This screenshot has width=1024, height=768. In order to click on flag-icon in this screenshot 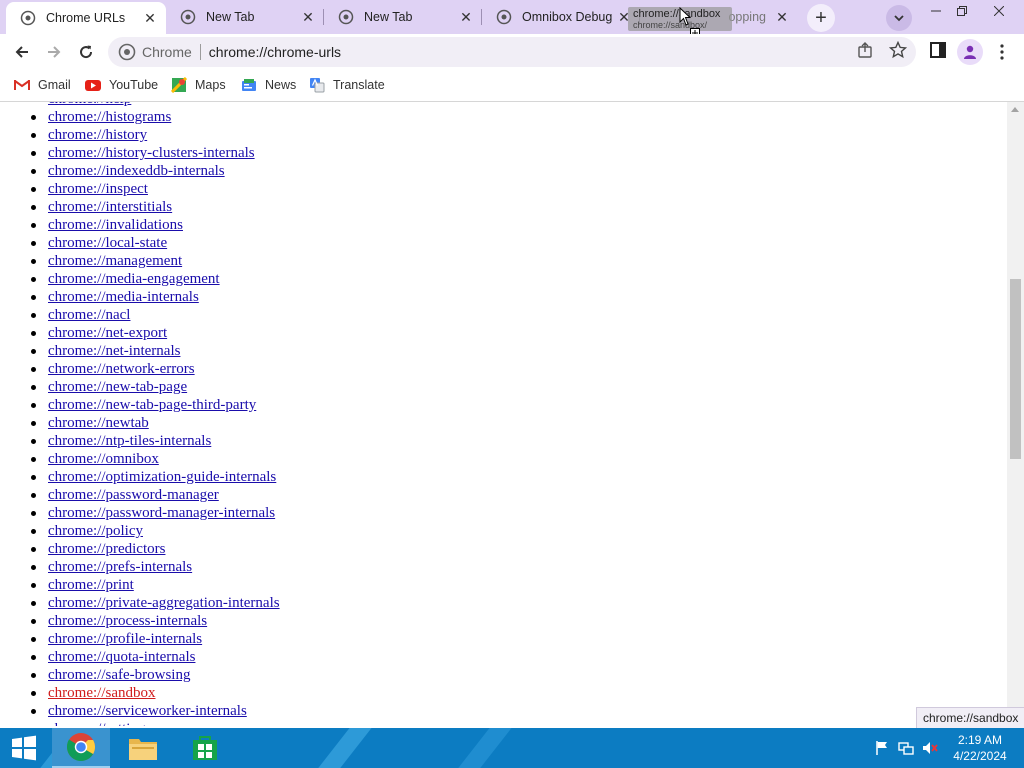, I will do `click(882, 748)`.